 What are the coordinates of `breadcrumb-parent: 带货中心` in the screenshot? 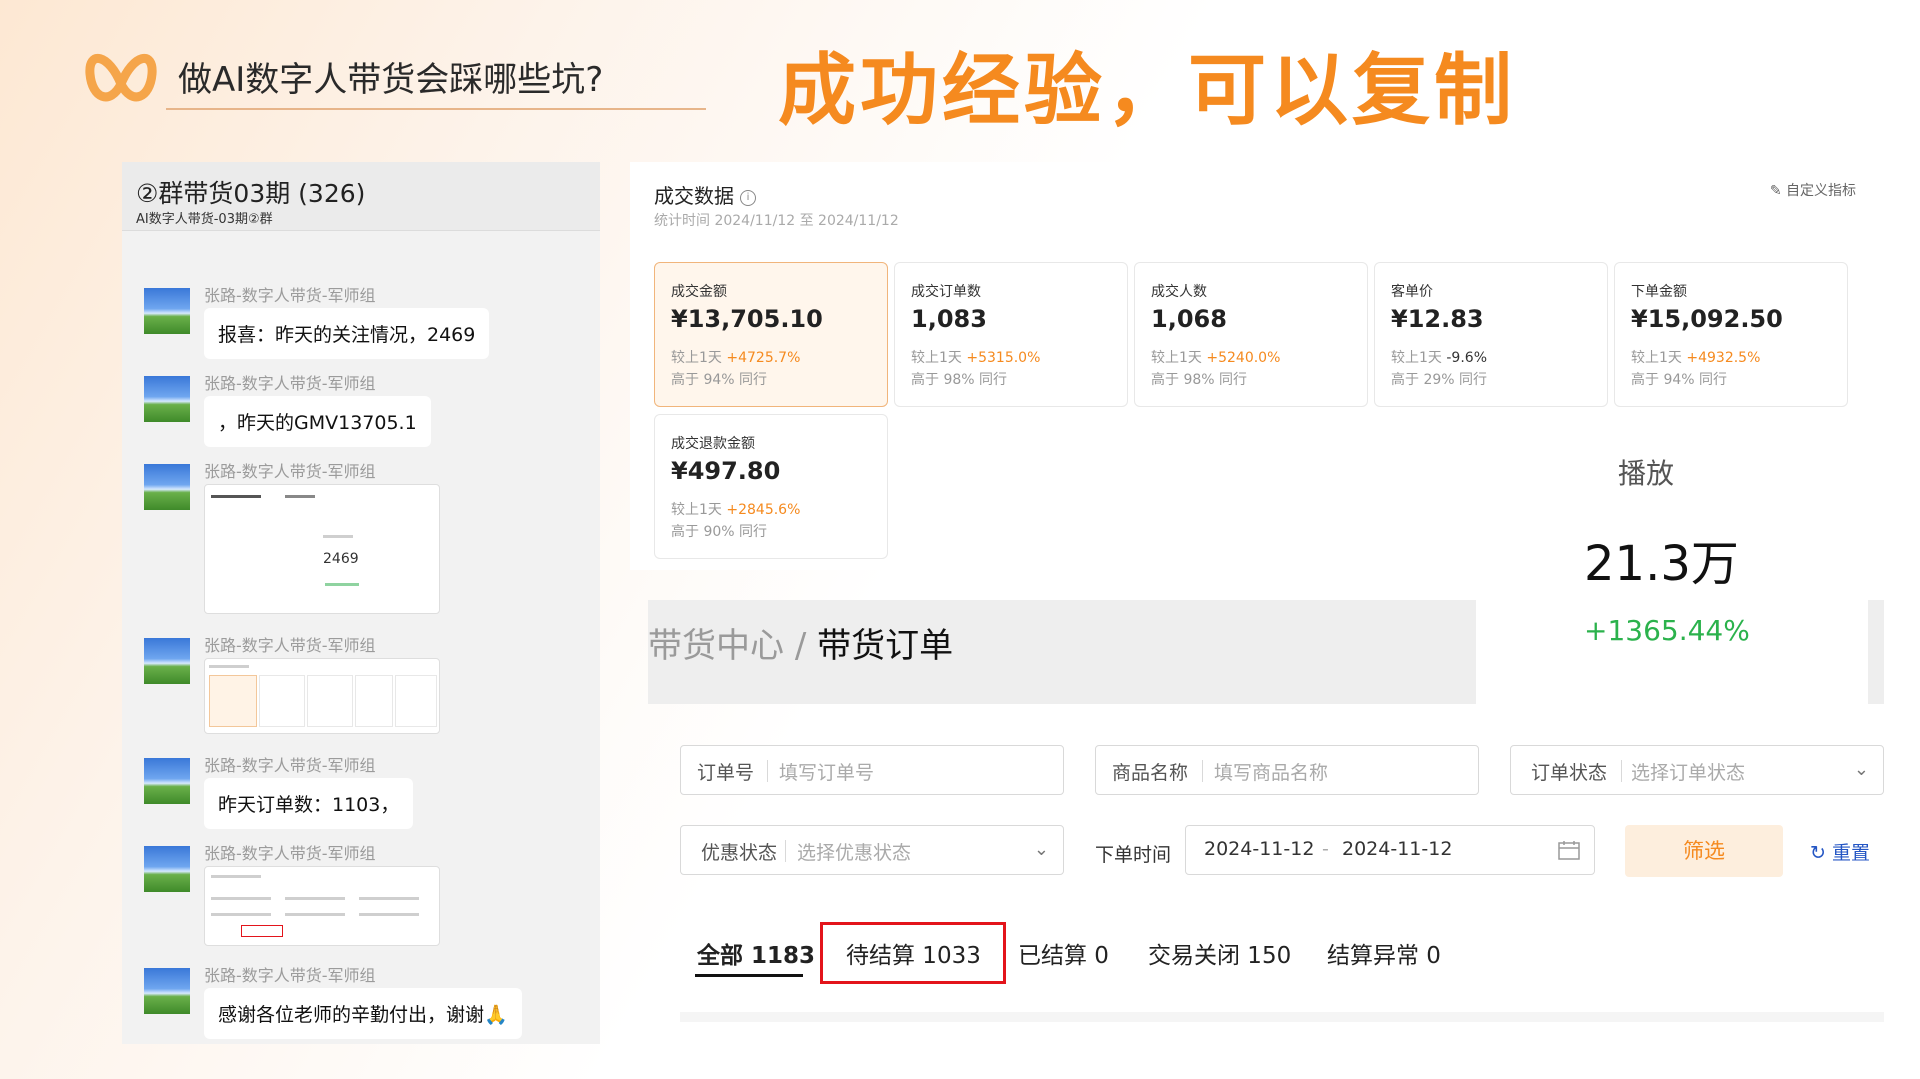 It's located at (716, 646).